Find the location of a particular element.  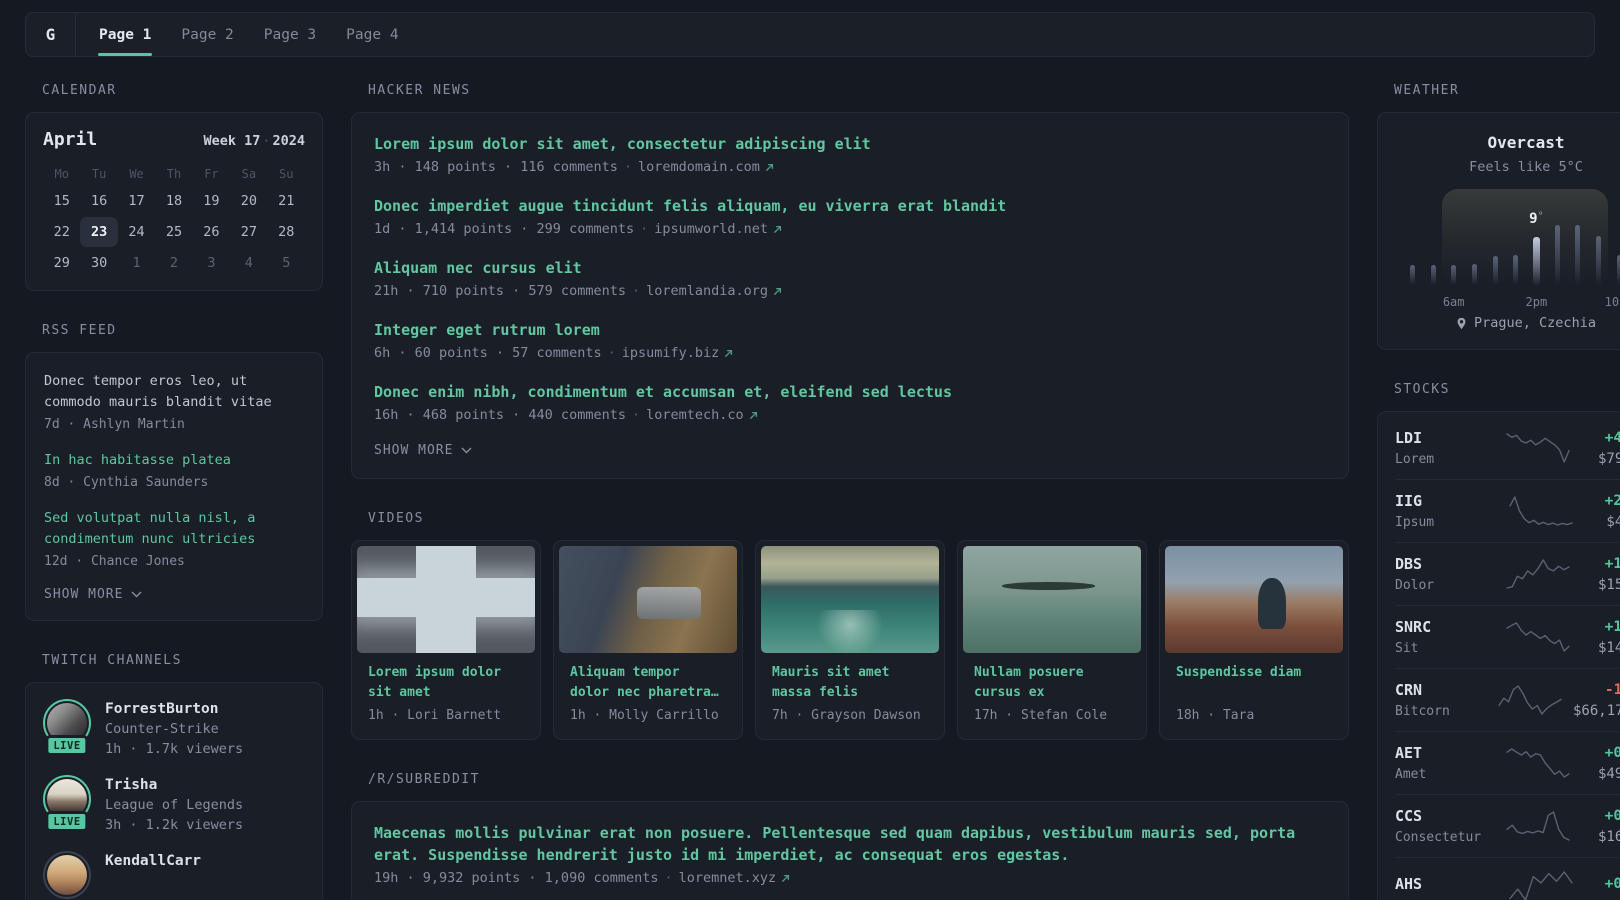

stock-ticker: IIG is located at coordinates (1409, 501).